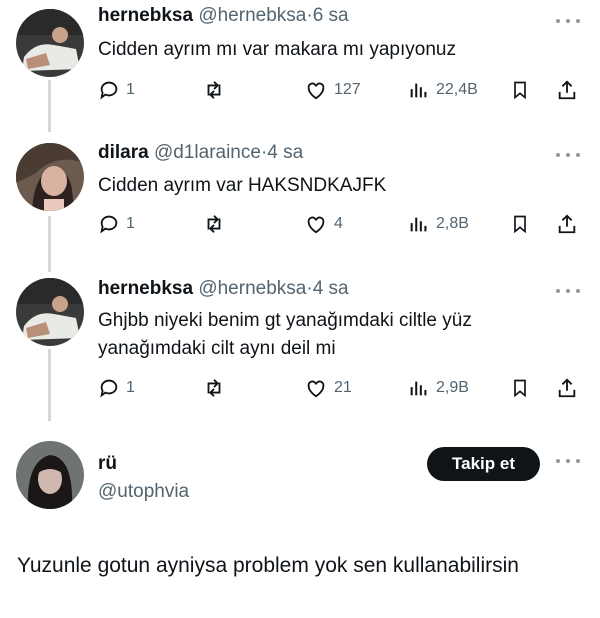  I want to click on views-count: 2,9B, so click(452, 387).